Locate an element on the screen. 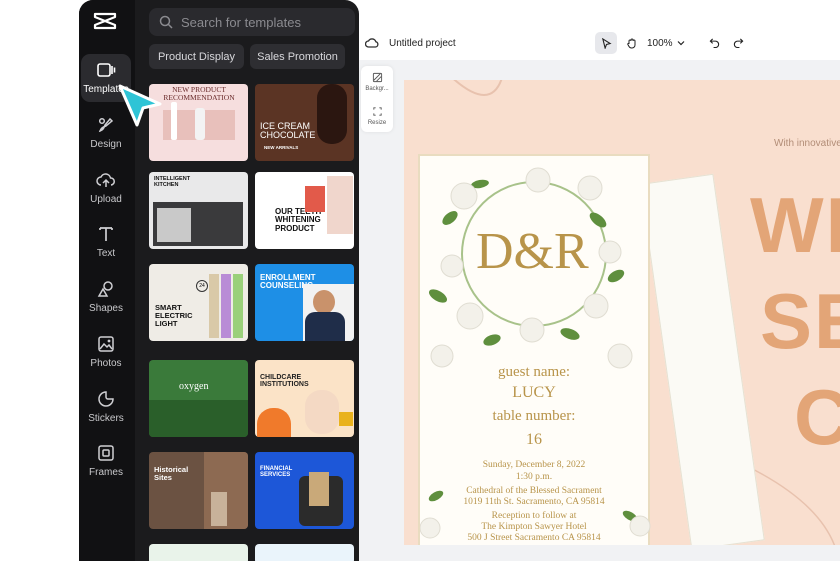 The height and width of the screenshot is (561, 840). sidebar-item-label: Photos is located at coordinates (106, 363).